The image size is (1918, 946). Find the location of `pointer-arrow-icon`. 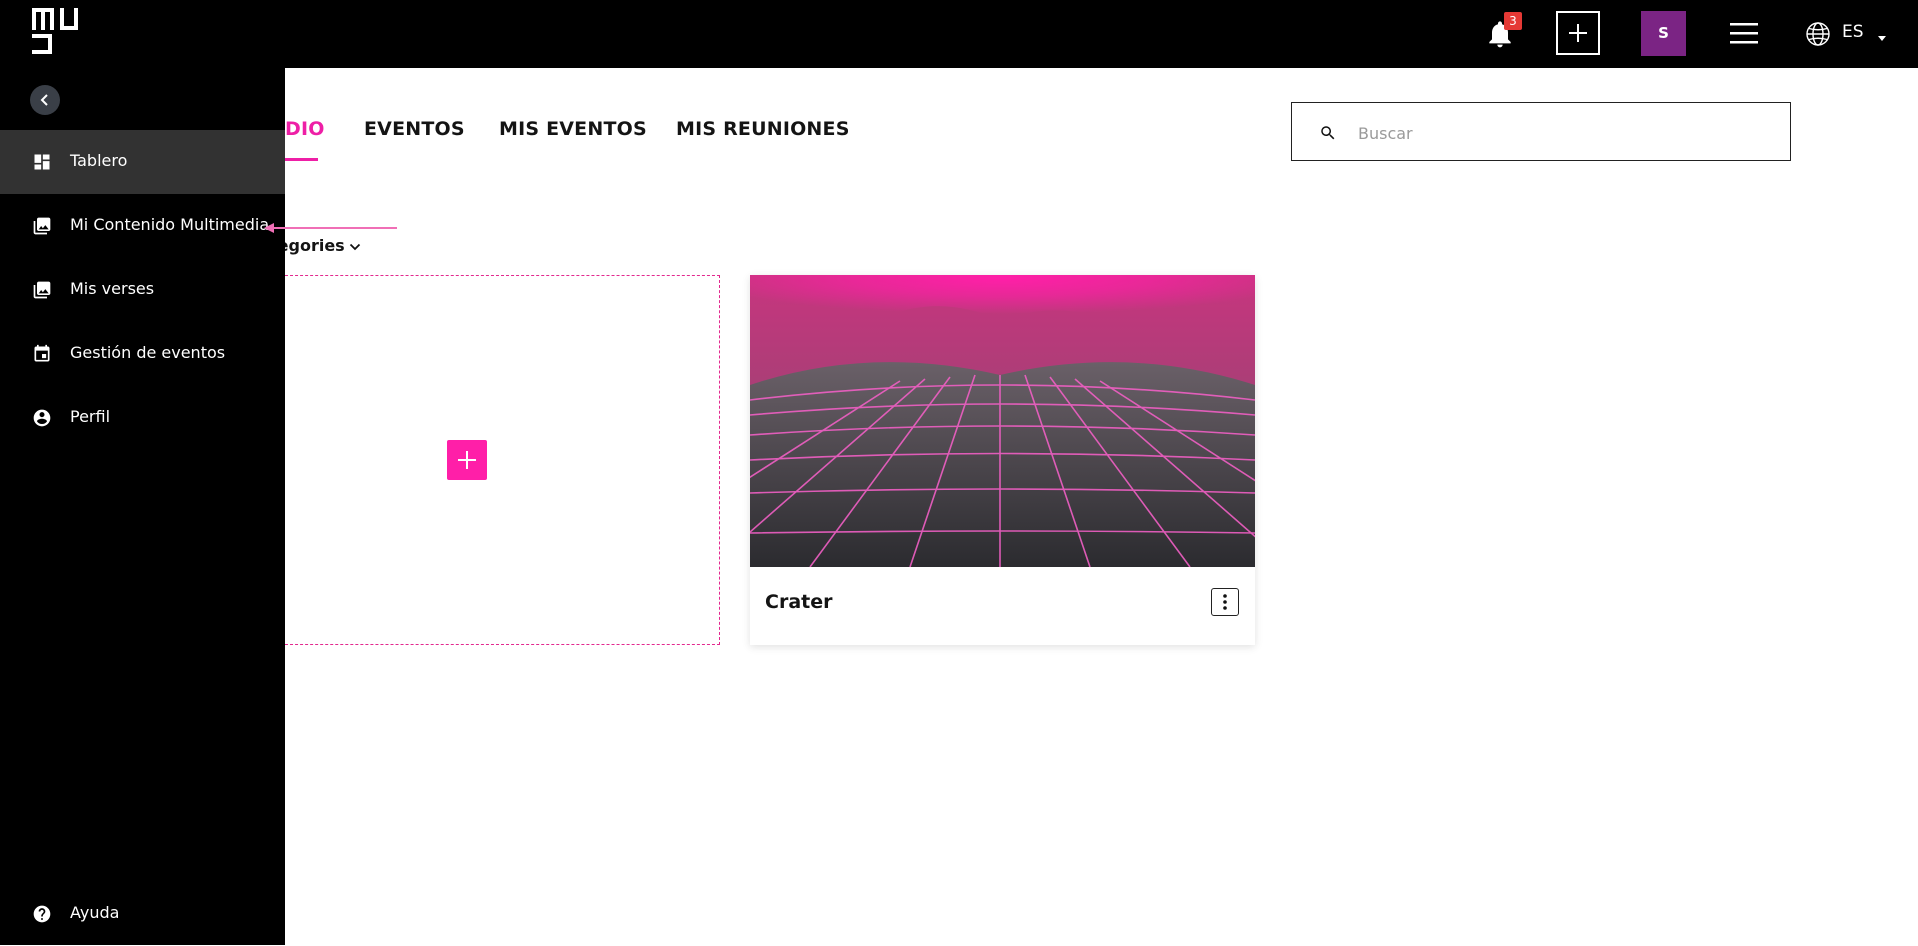

pointer-arrow-icon is located at coordinates (332, 229).